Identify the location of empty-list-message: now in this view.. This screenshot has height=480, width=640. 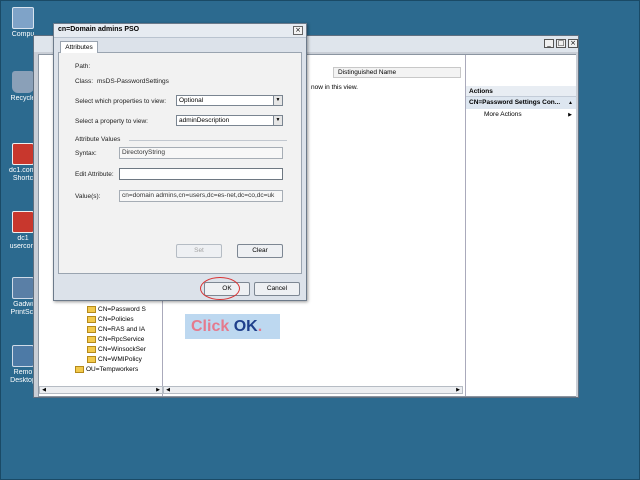
(334, 87).